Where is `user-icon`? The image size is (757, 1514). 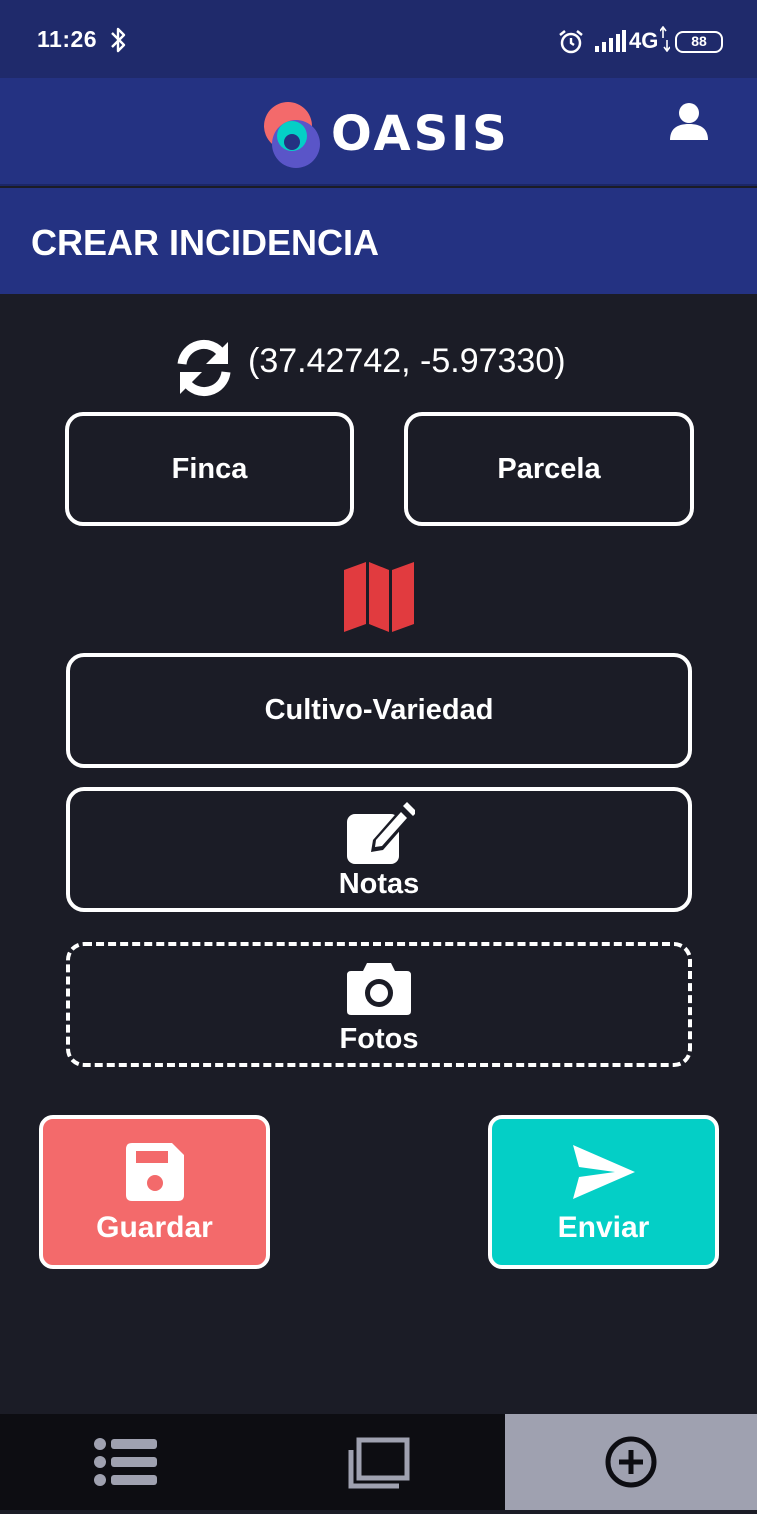 user-icon is located at coordinates (689, 121).